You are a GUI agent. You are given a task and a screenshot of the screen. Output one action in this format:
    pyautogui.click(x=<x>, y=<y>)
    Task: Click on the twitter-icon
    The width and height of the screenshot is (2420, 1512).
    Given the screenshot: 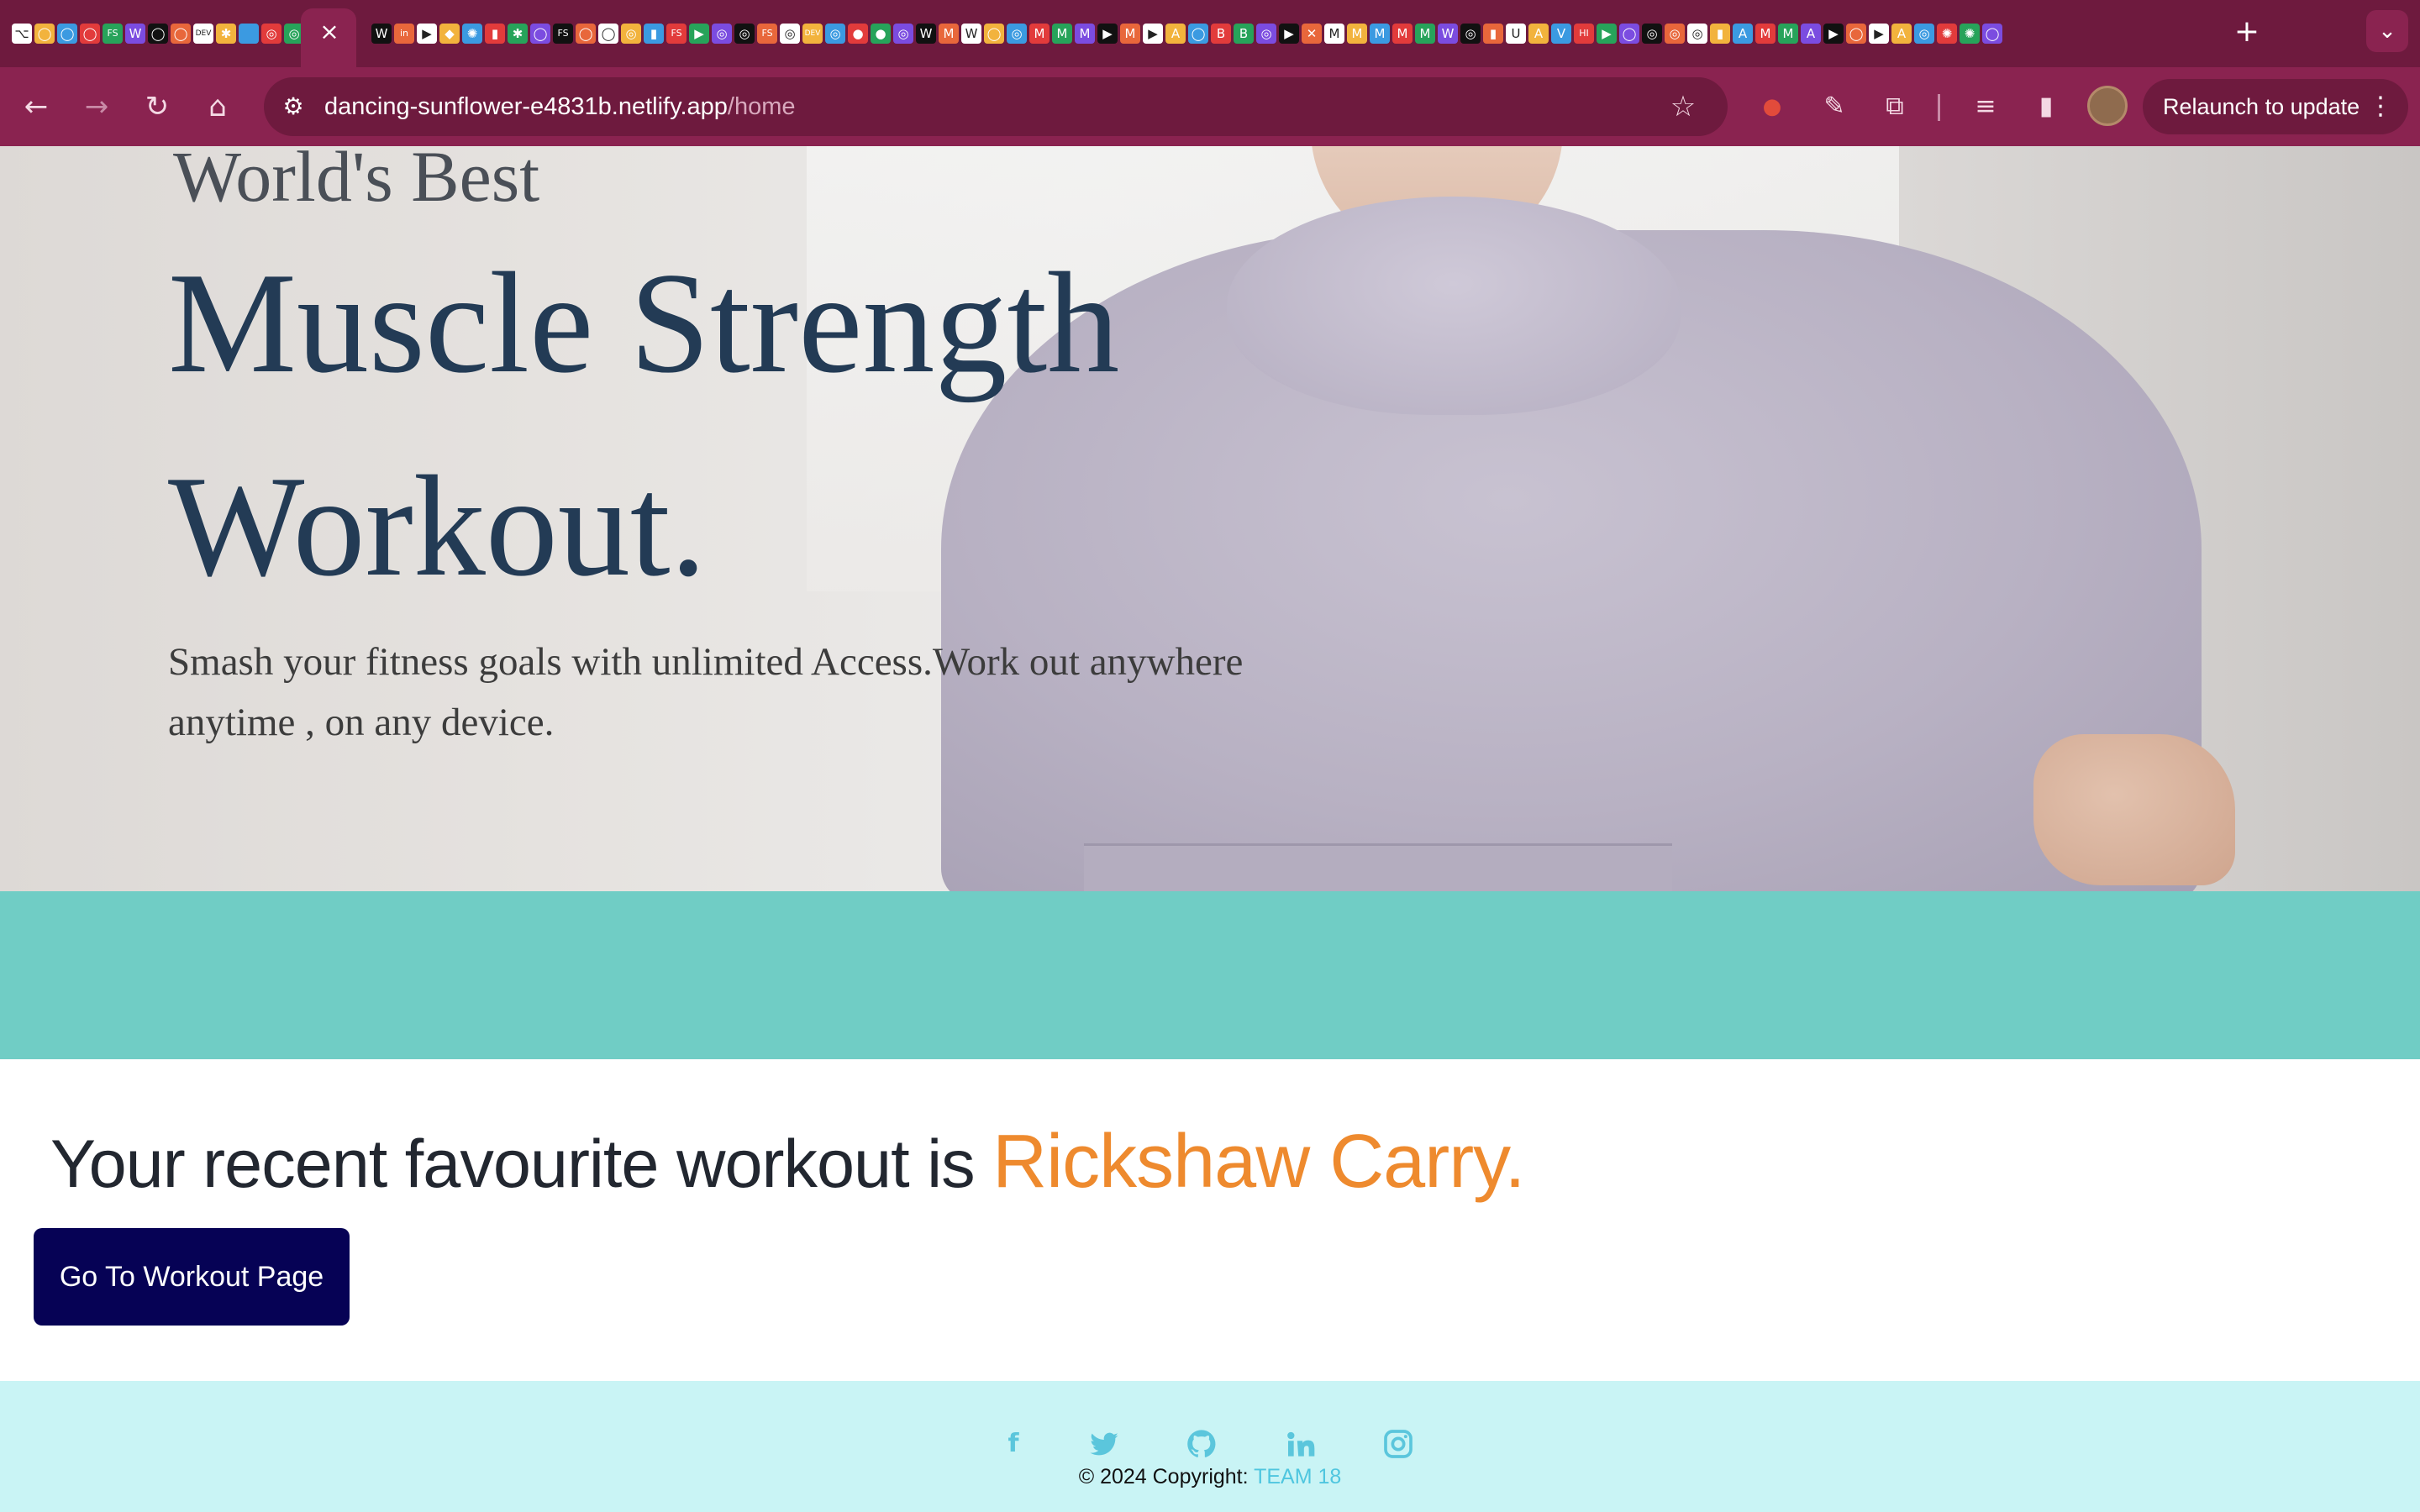 What is the action you would take?
    pyautogui.click(x=1104, y=1444)
    